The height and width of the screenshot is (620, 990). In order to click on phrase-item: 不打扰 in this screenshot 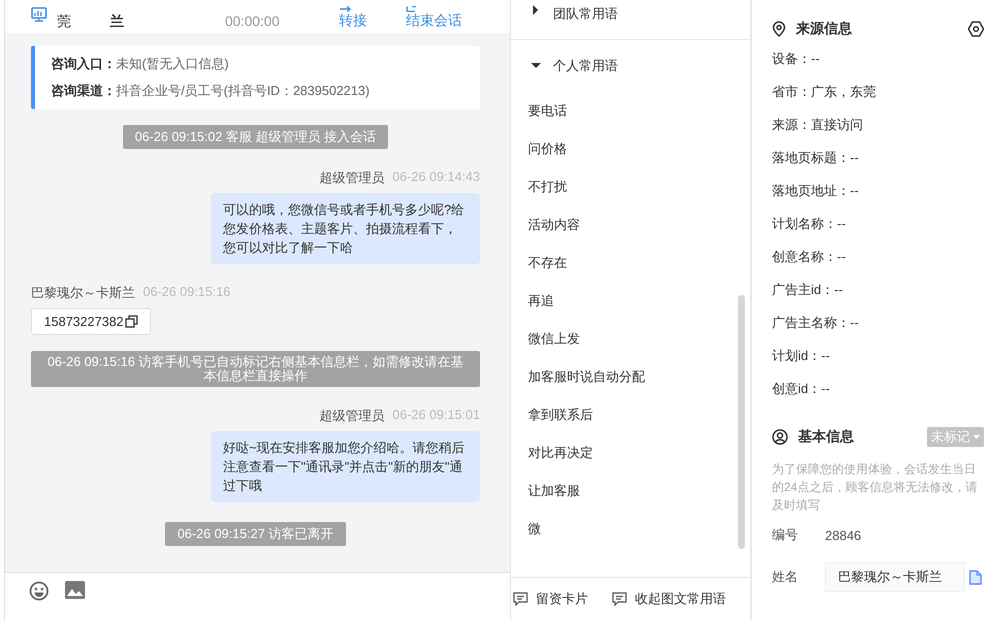, I will do `click(639, 197)`.